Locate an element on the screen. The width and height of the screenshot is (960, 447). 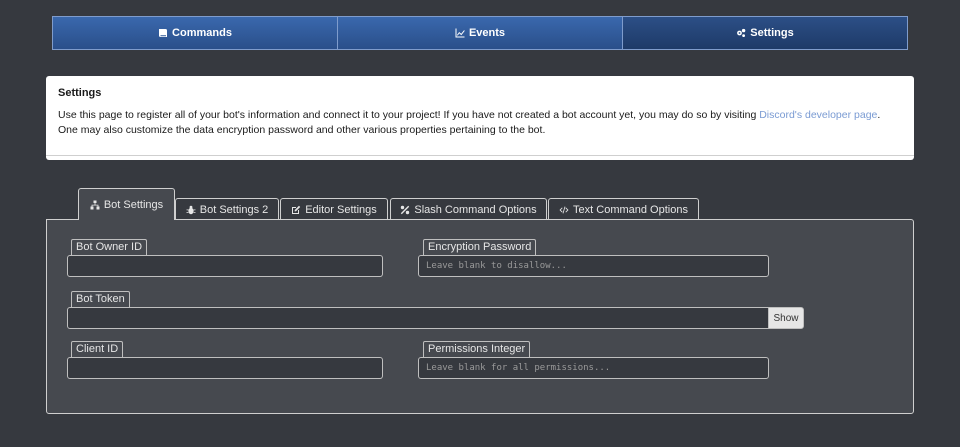
line-chart-icon is located at coordinates (460, 33).